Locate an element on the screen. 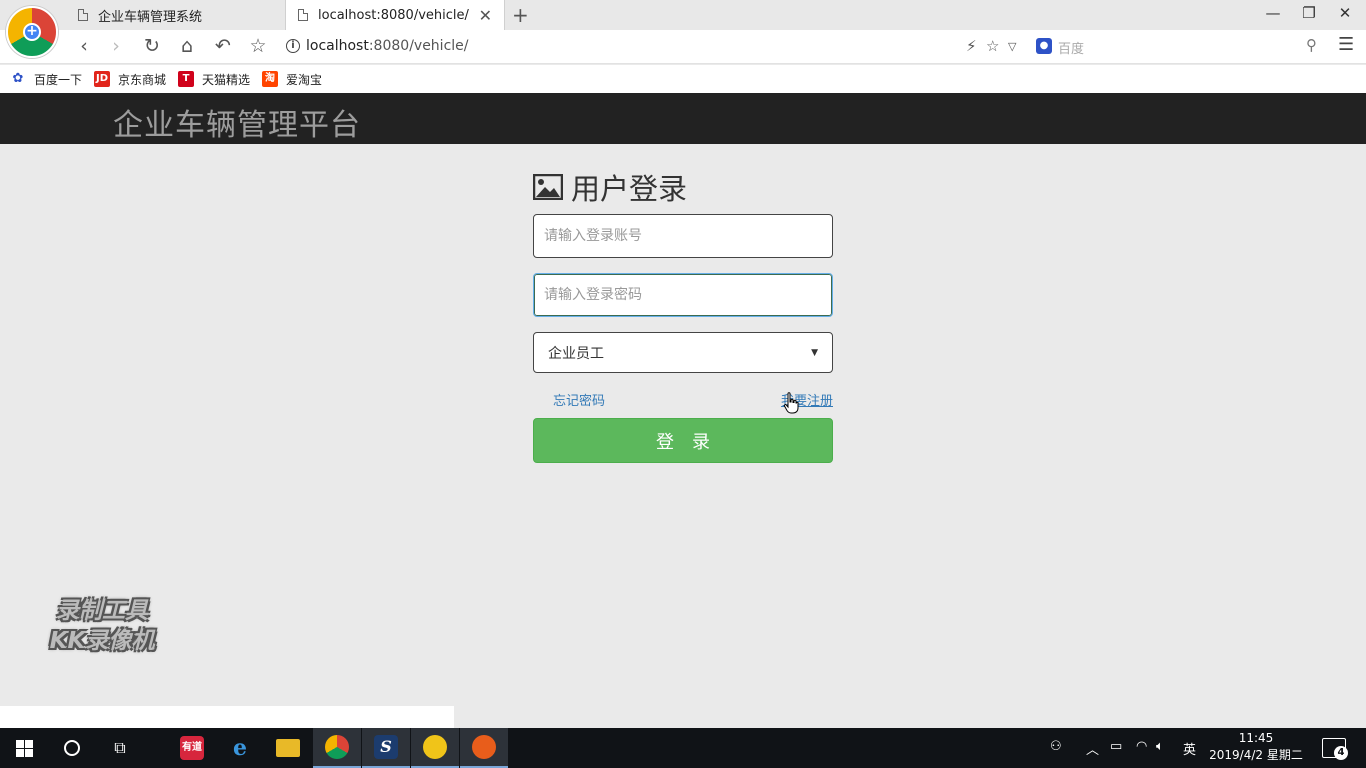  browser-tab-system: 企业车辆管理系统 is located at coordinates (175, 15).